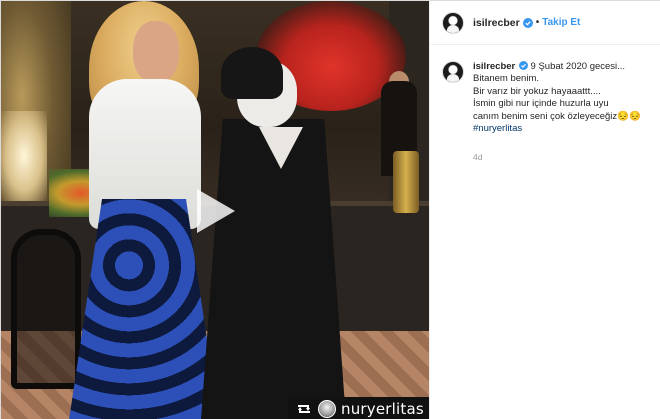 Image resolution: width=660 pixels, height=419 pixels. What do you see at coordinates (406, 182) in the screenshot?
I see `gold-vase` at bounding box center [406, 182].